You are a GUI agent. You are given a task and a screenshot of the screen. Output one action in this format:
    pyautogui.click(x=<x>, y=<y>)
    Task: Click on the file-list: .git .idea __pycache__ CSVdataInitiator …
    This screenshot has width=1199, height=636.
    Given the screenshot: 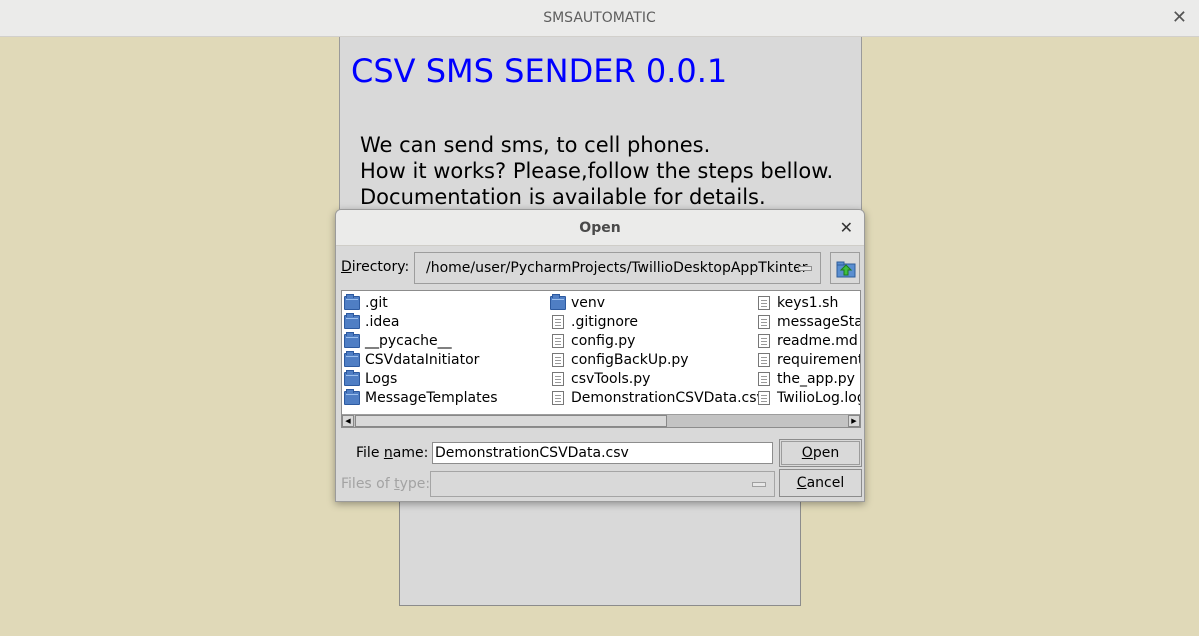 What is the action you would take?
    pyautogui.click(x=601, y=359)
    